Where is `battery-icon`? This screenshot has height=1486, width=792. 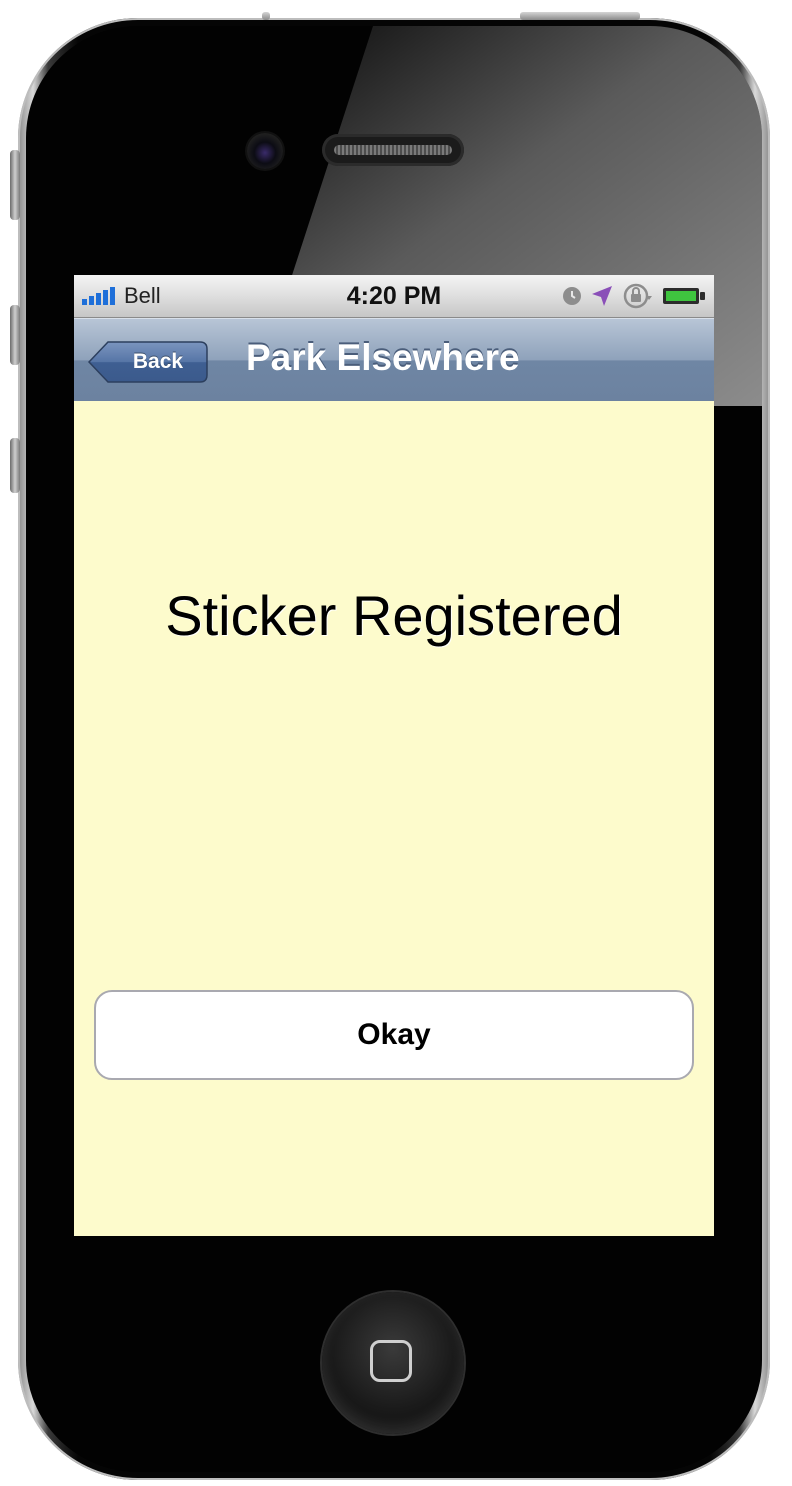 battery-icon is located at coordinates (684, 296).